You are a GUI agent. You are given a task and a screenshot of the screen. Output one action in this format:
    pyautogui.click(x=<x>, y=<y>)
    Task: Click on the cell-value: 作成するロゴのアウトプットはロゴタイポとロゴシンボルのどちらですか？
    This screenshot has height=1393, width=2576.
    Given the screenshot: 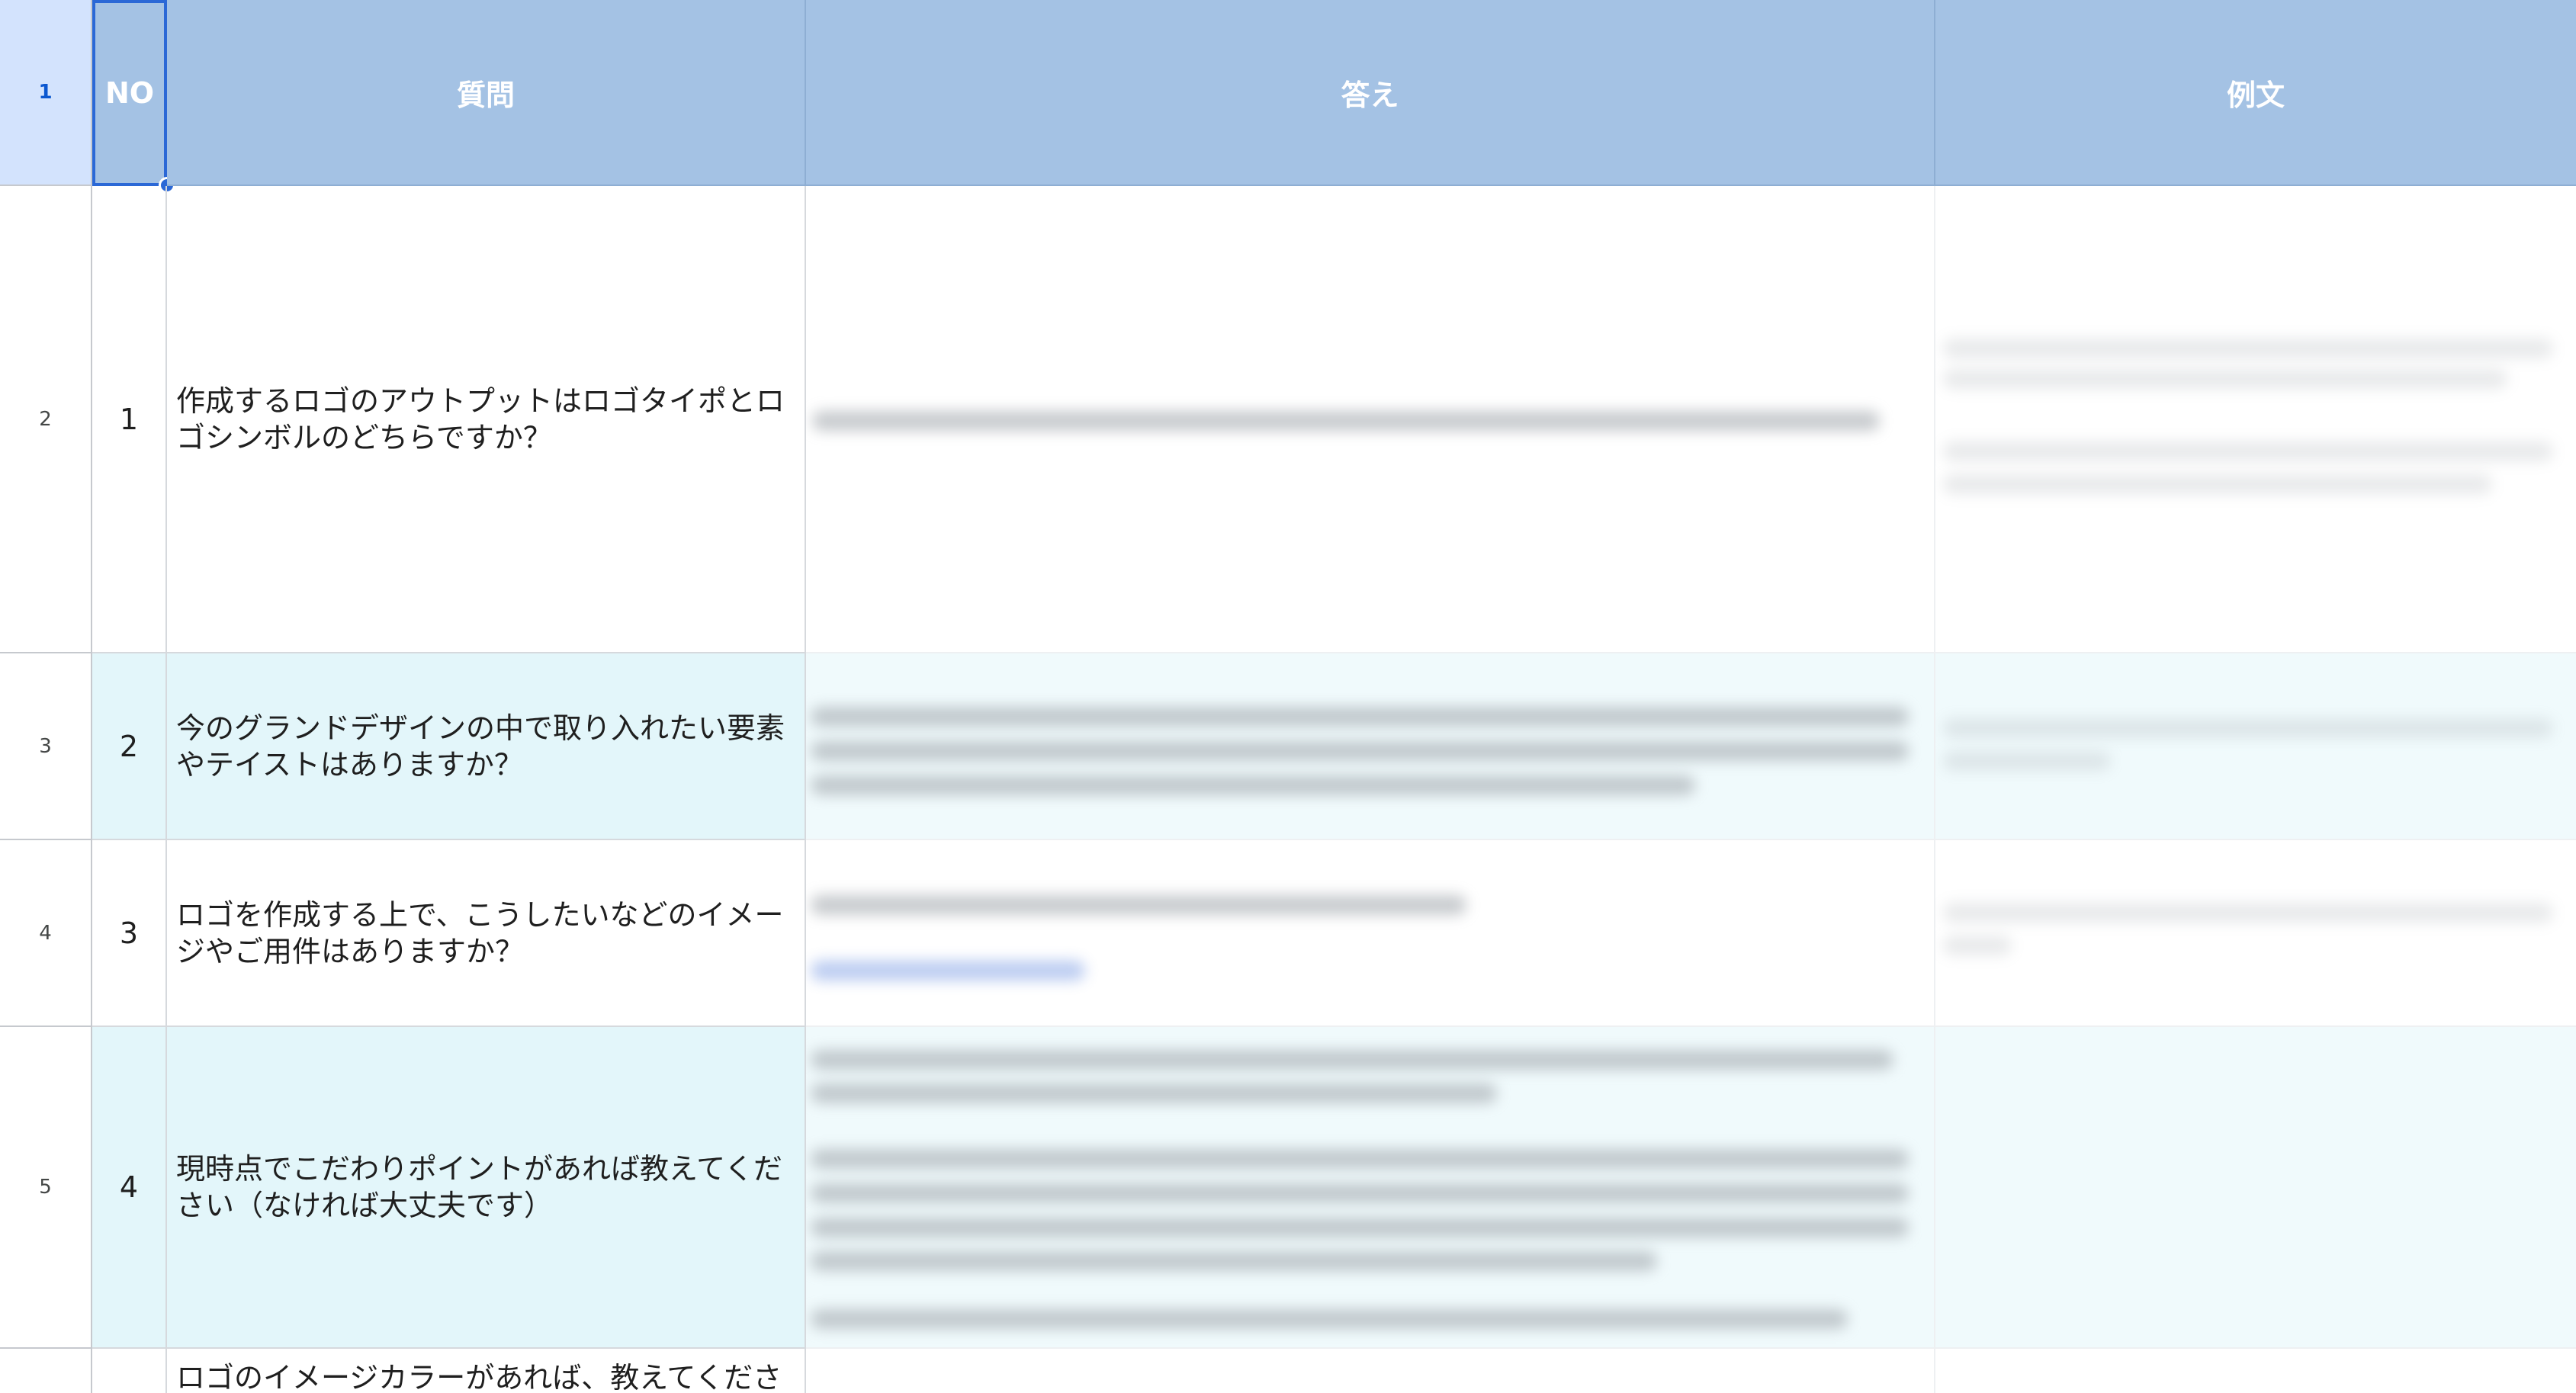 What is the action you would take?
    pyautogui.click(x=481, y=419)
    